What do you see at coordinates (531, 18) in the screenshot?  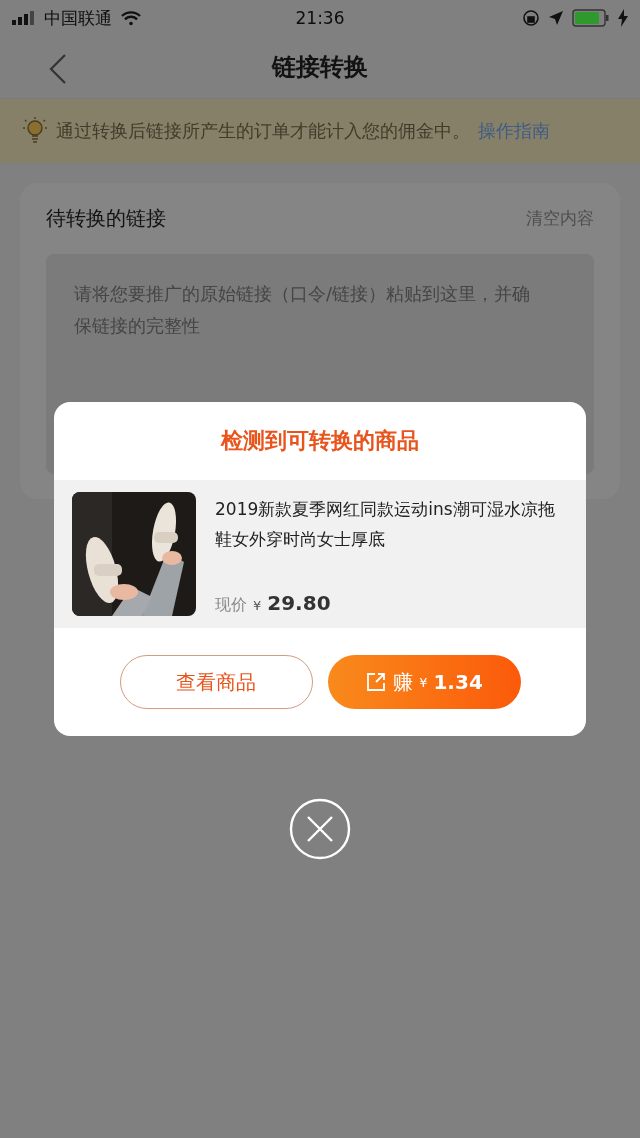 I see `rotation-lock-icon` at bounding box center [531, 18].